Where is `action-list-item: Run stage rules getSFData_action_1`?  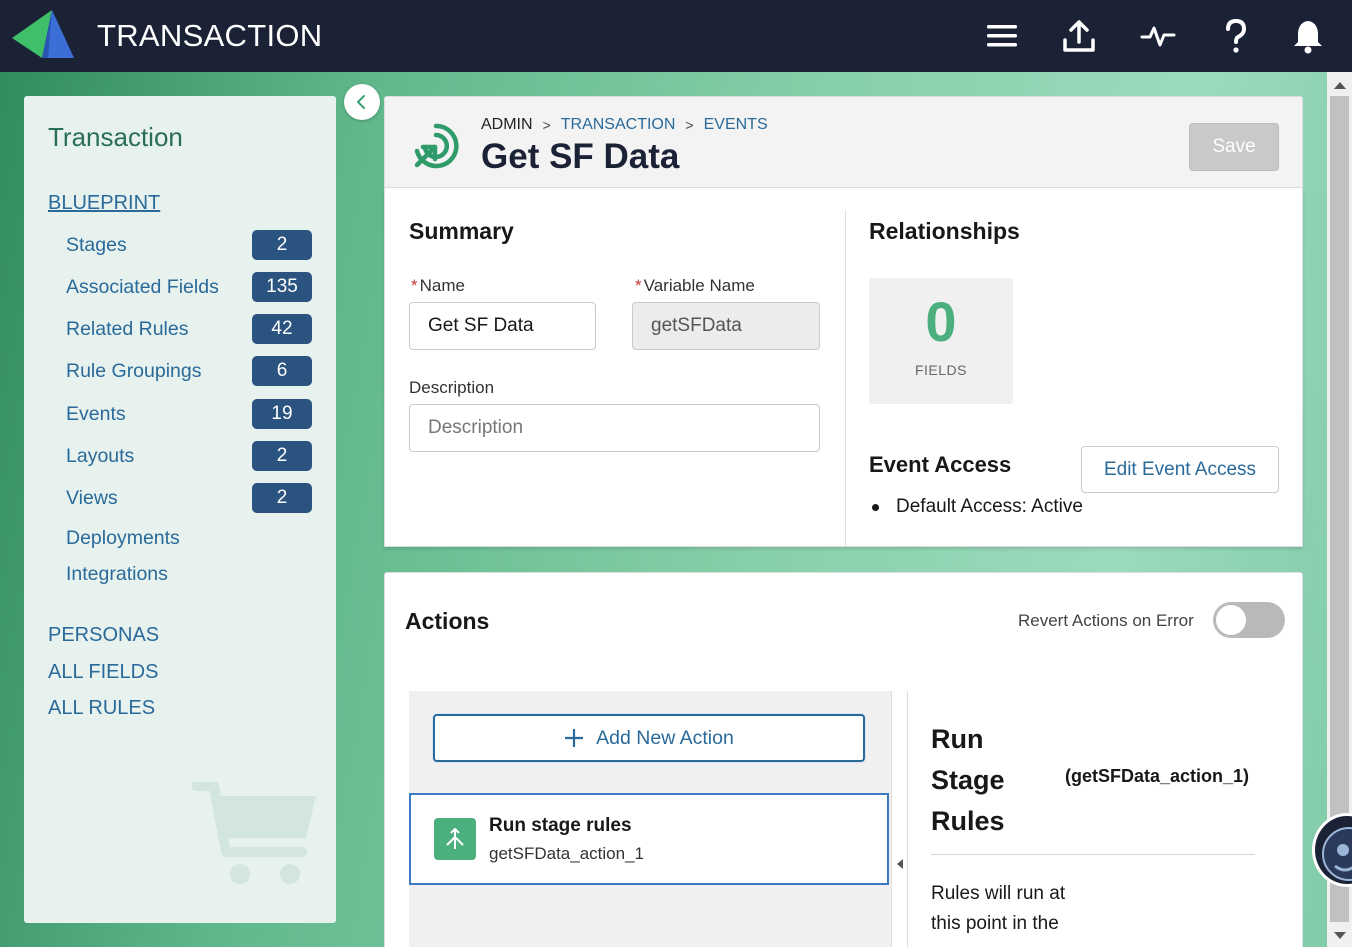
action-list-item: Run stage rules getSFData_action_1 is located at coordinates (649, 839).